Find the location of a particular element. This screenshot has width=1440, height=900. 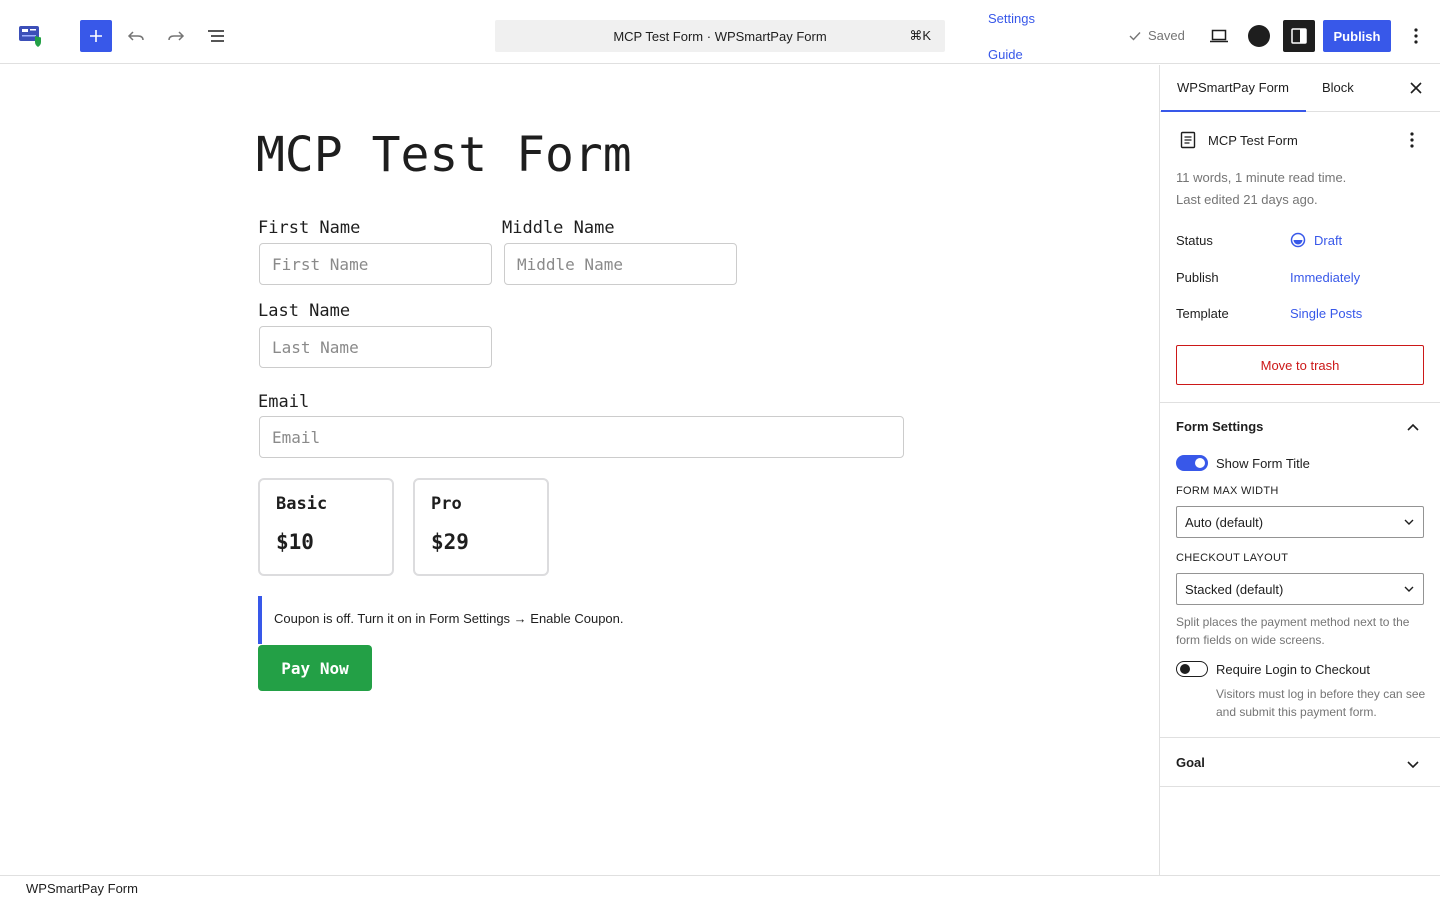

document-actions-button is located at coordinates (1412, 142).